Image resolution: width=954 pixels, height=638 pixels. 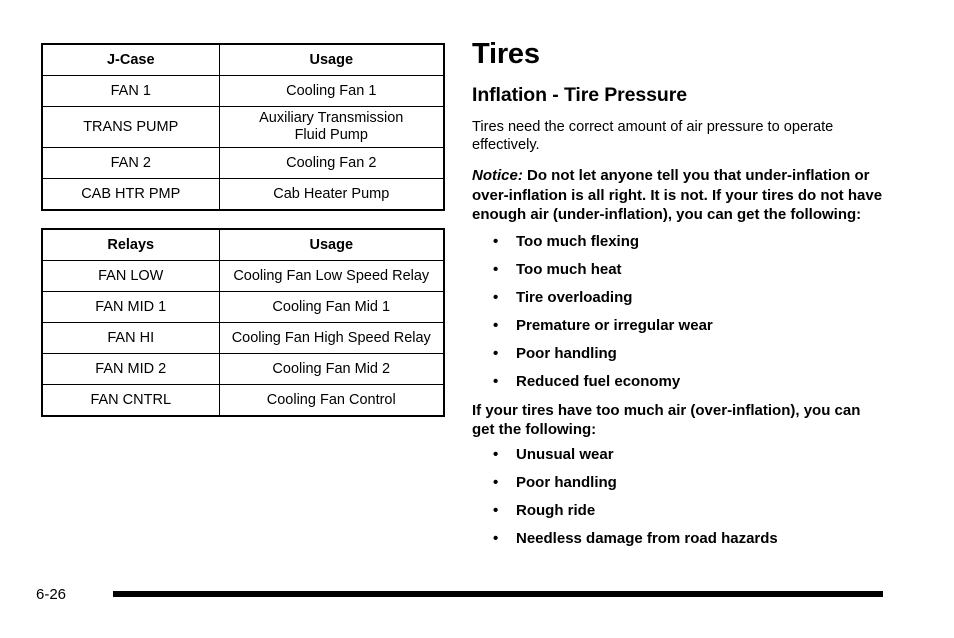 I want to click on cell-usage: Cab Heater Pump, so click(x=331, y=194).